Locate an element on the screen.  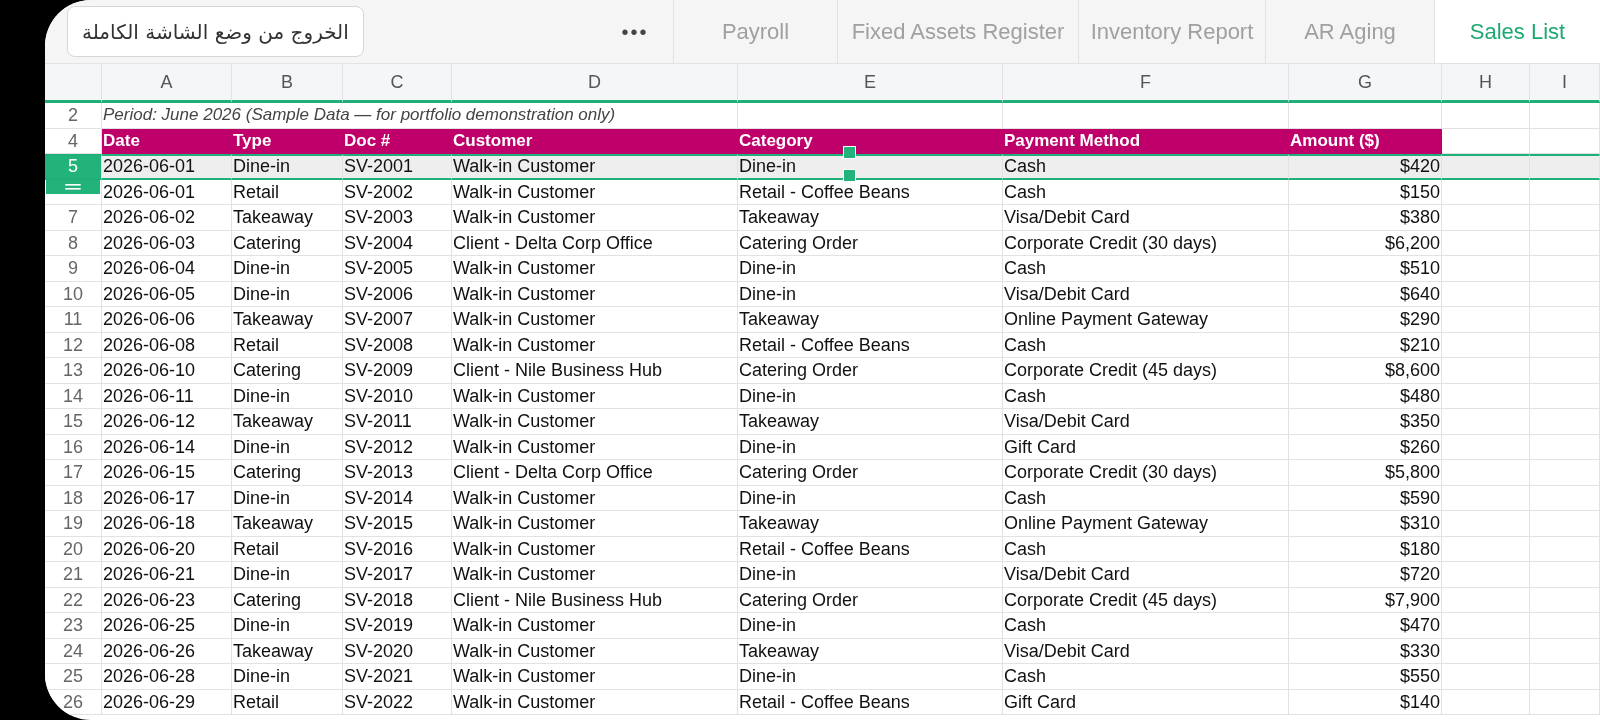
row-number: 20 is located at coordinates (73, 549).